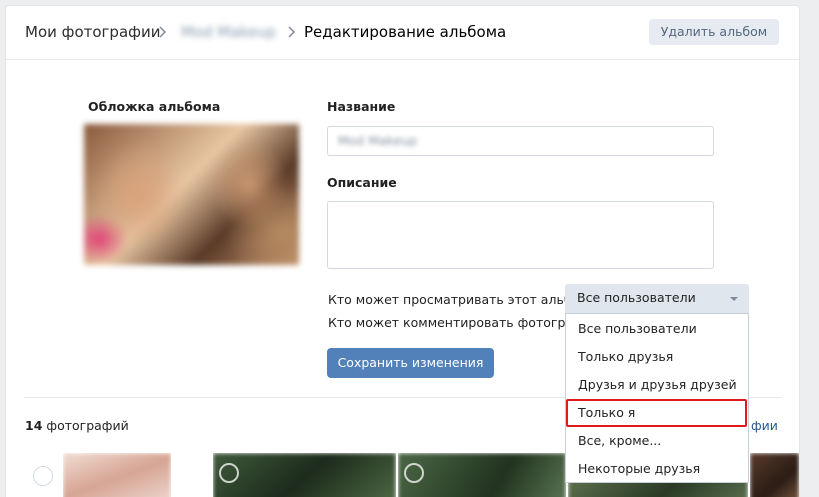 The height and width of the screenshot is (497, 819). Describe the element at coordinates (410, 363) in the screenshot. I see `save-changes-button: Сохранить изменения` at that location.